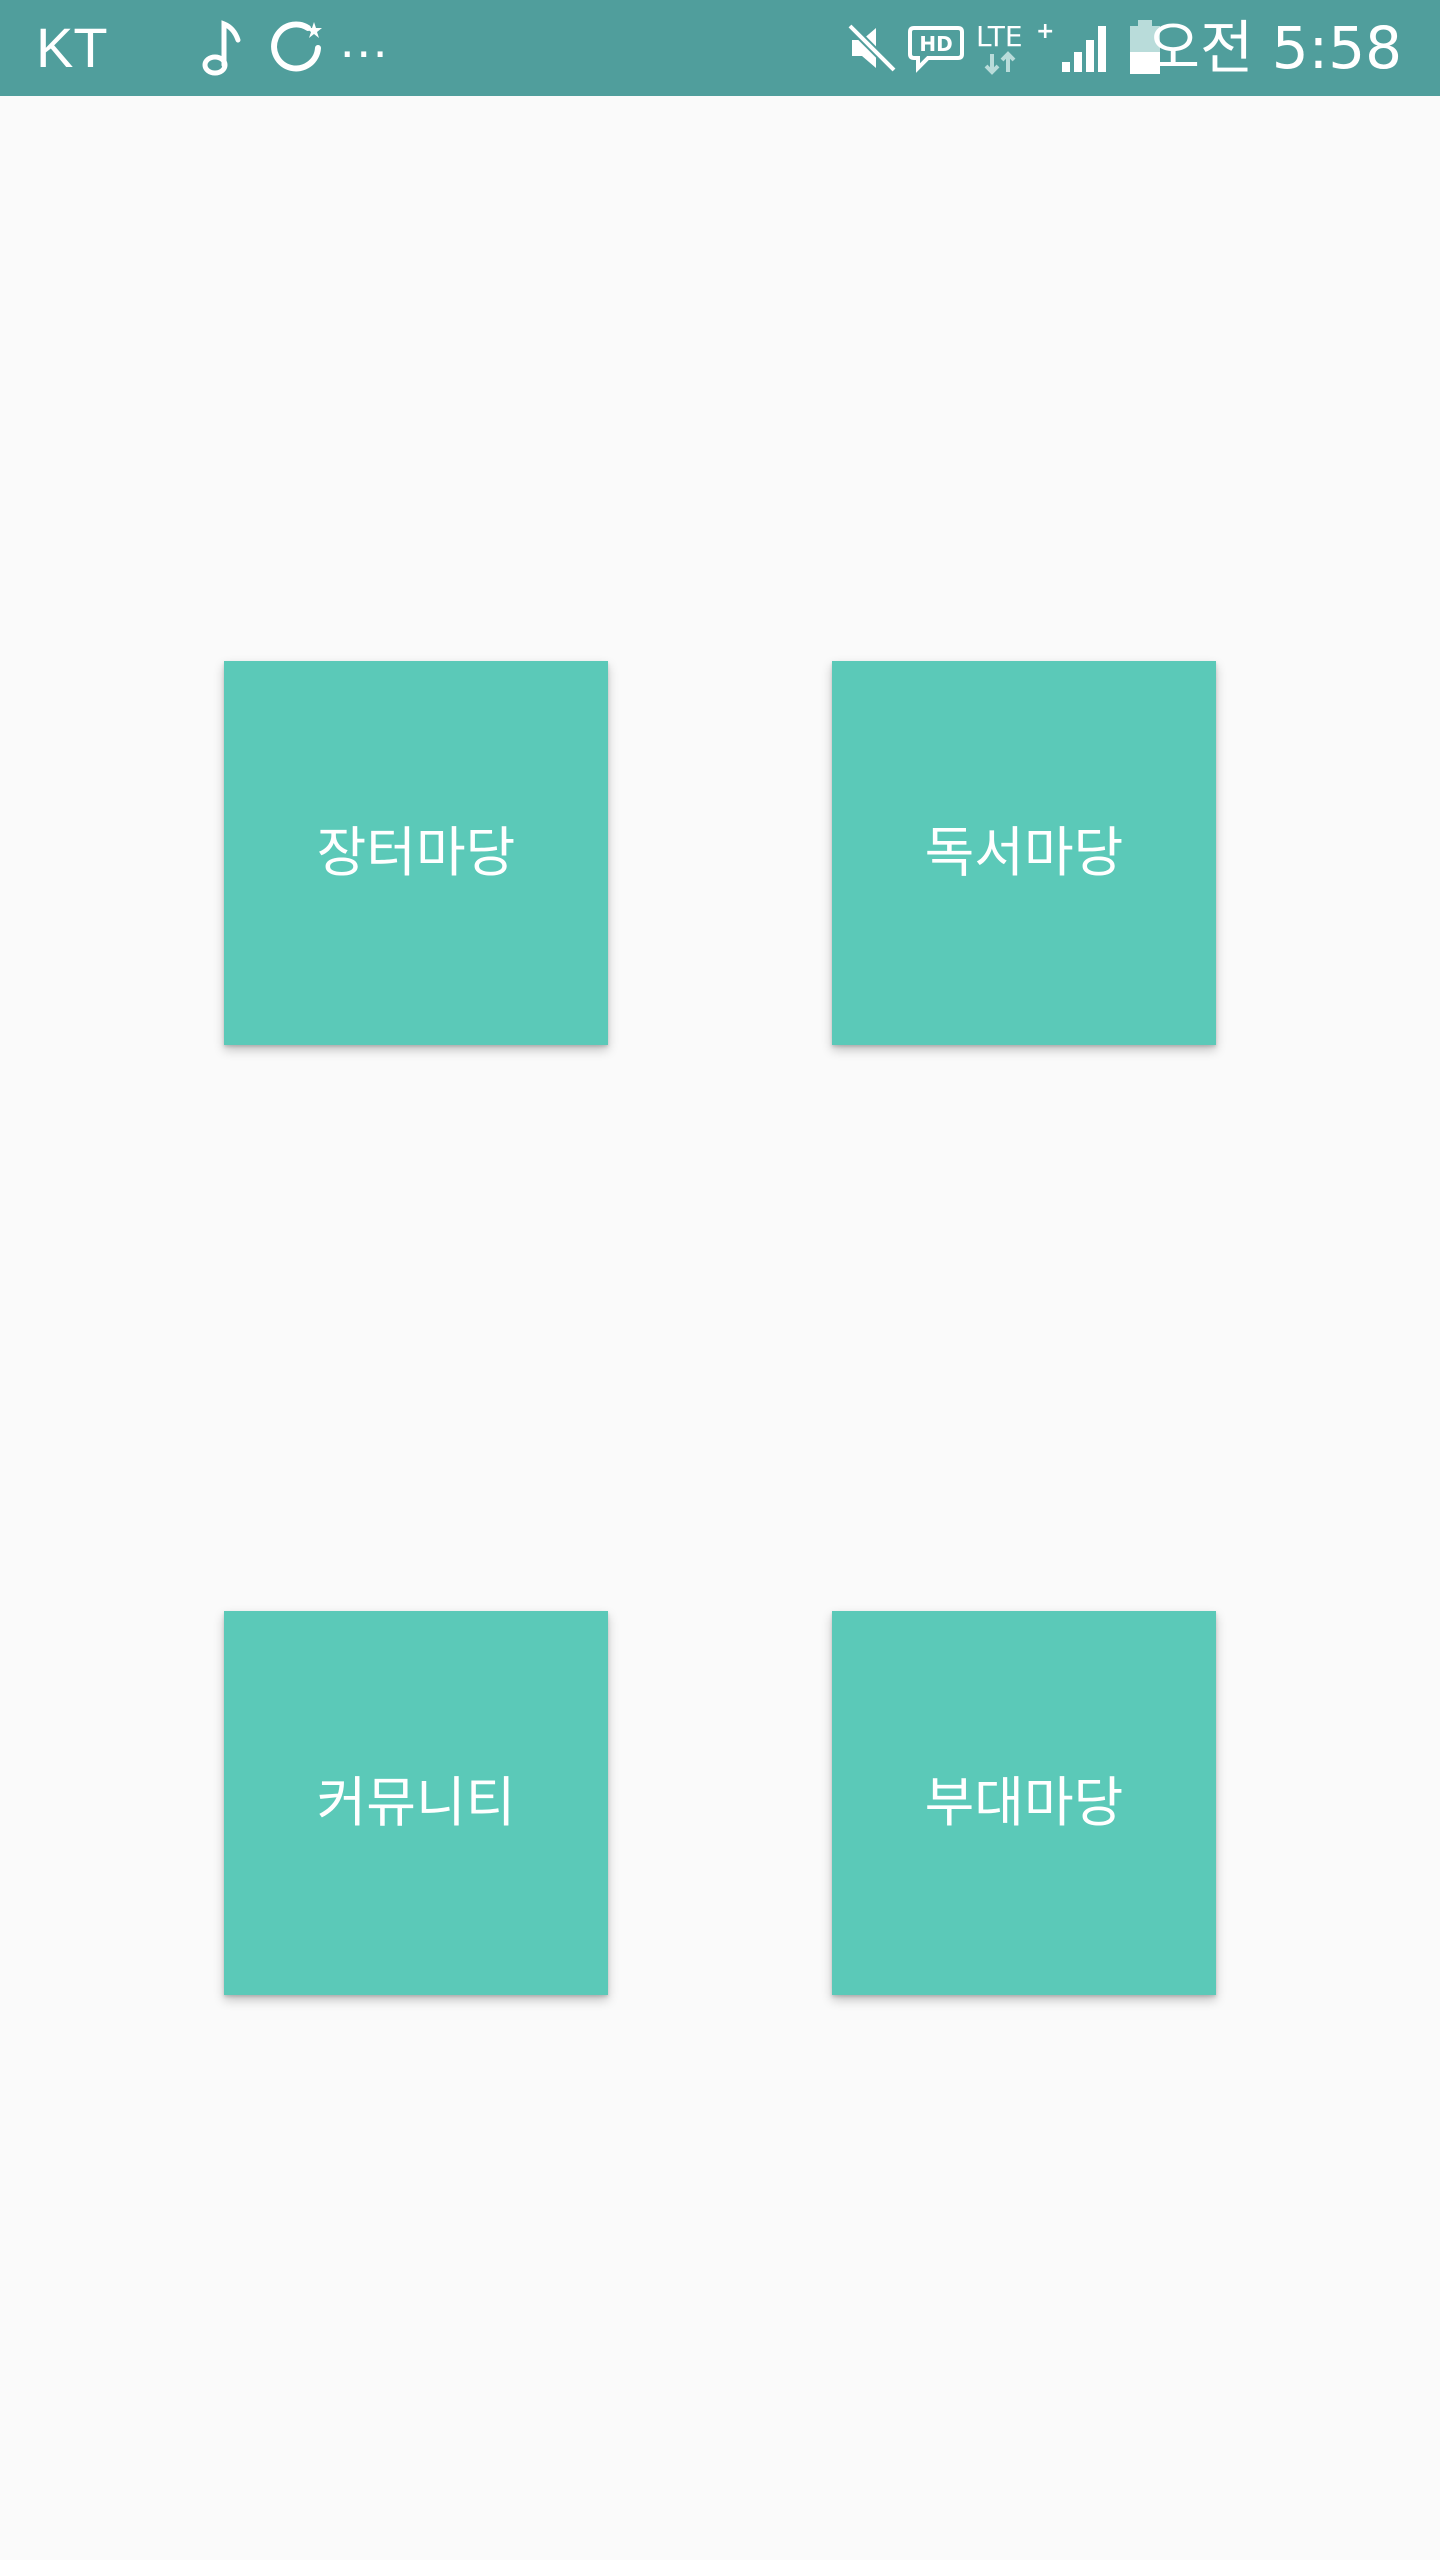  I want to click on mute-icon, so click(872, 48).